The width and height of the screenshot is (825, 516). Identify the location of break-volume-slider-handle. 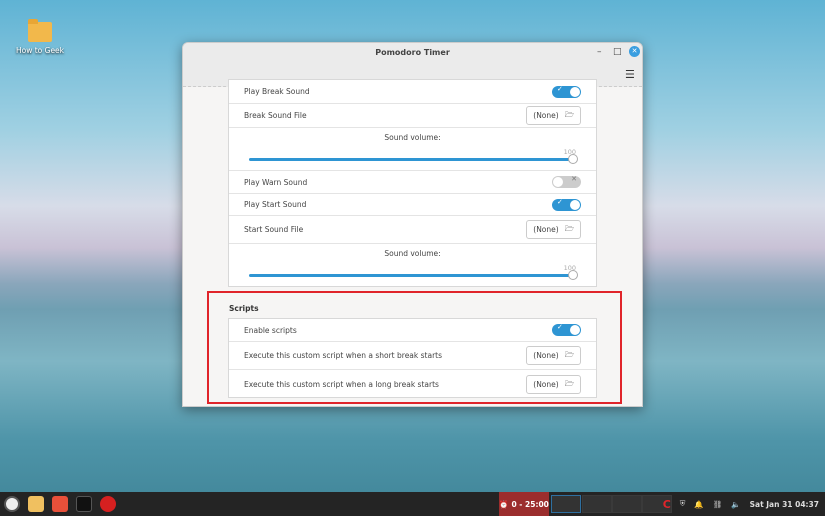
(573, 159).